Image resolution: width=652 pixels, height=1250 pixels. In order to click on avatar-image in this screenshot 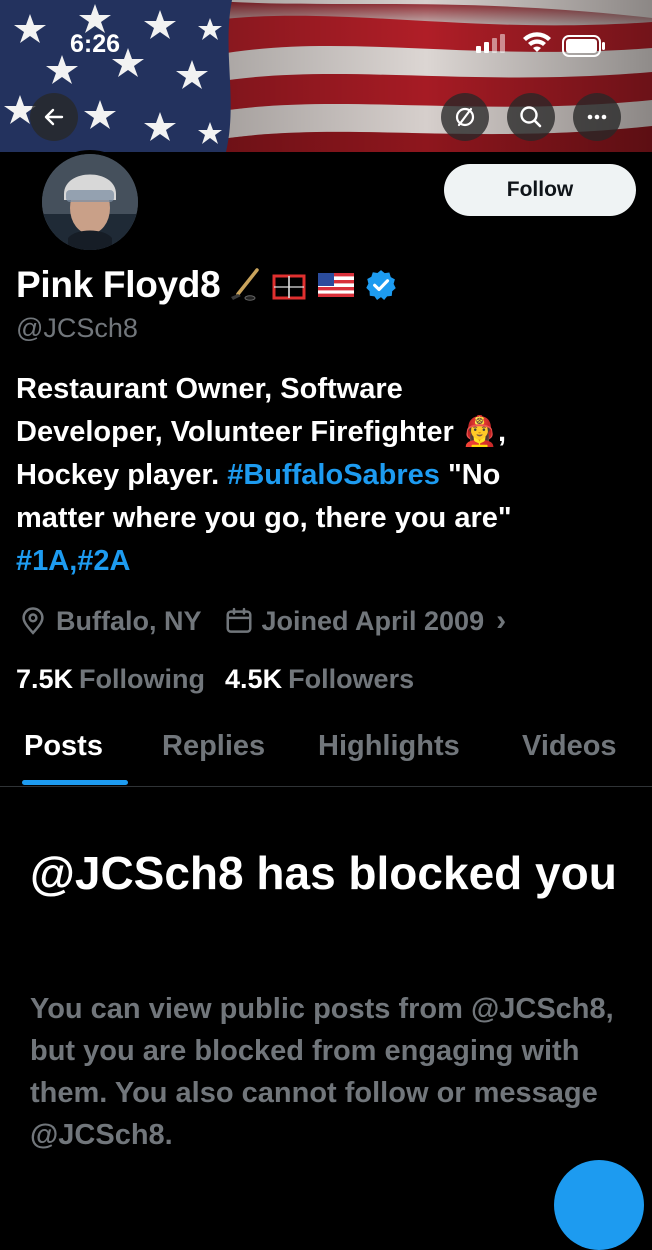, I will do `click(90, 202)`.